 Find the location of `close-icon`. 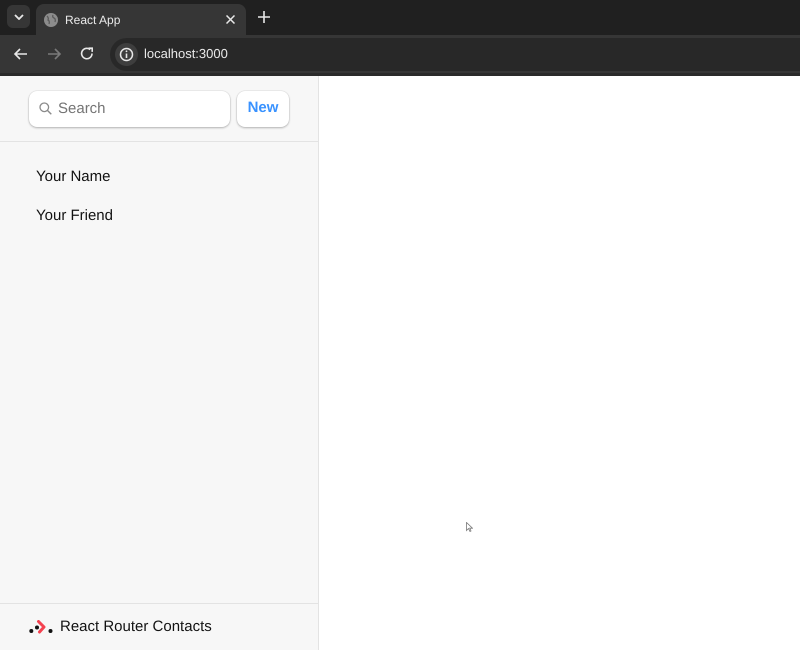

close-icon is located at coordinates (230, 19).